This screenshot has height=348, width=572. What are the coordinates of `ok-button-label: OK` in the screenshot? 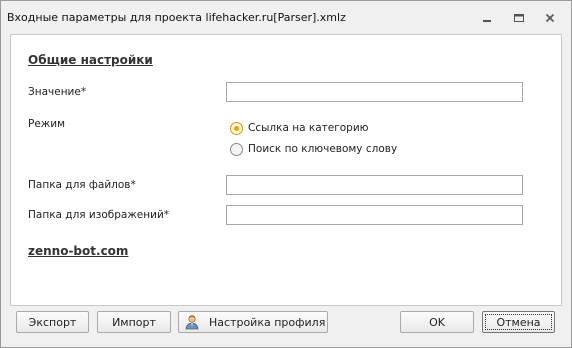 It's located at (437, 322).